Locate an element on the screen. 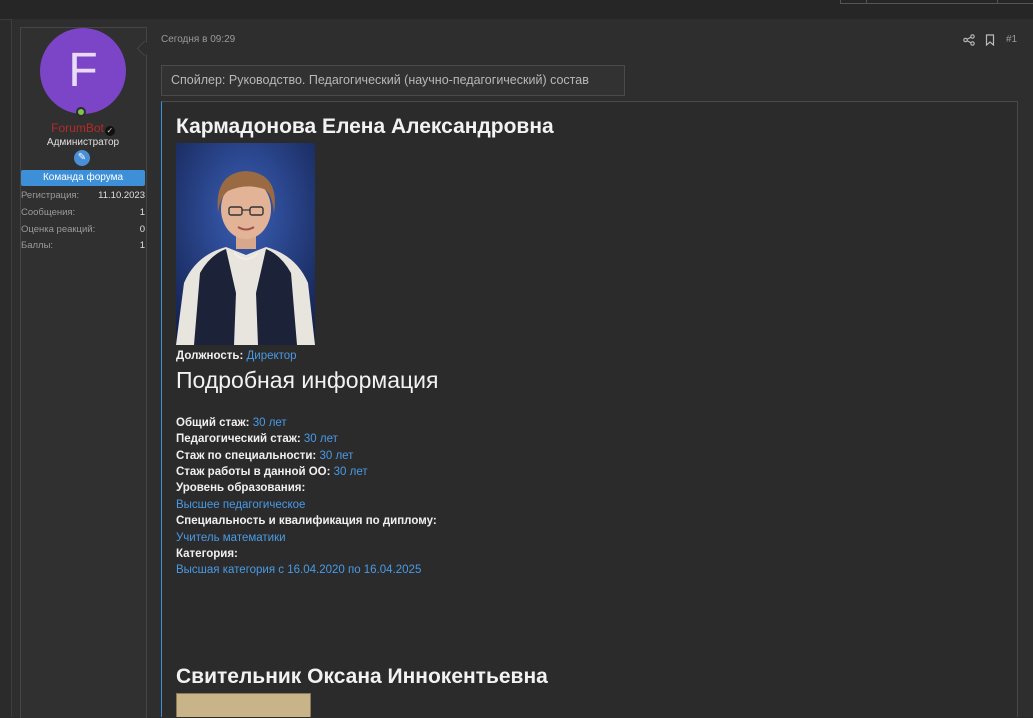  education-label: Уровень образования: is located at coordinates (240, 488).